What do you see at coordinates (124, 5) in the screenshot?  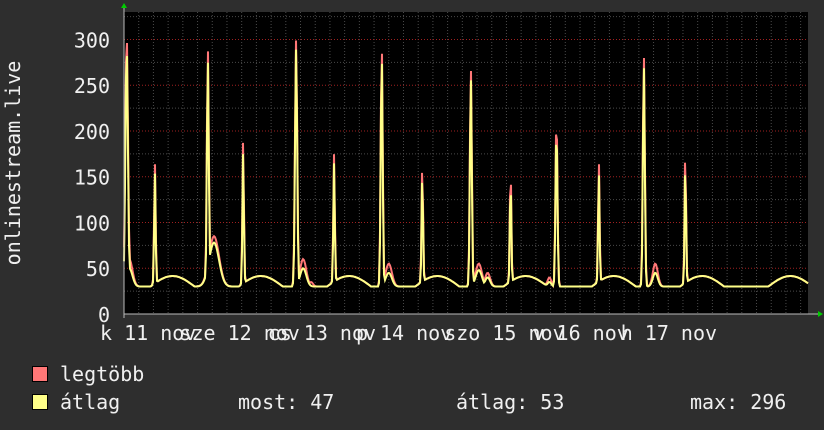 I see `y-axis-arrow` at bounding box center [124, 5].